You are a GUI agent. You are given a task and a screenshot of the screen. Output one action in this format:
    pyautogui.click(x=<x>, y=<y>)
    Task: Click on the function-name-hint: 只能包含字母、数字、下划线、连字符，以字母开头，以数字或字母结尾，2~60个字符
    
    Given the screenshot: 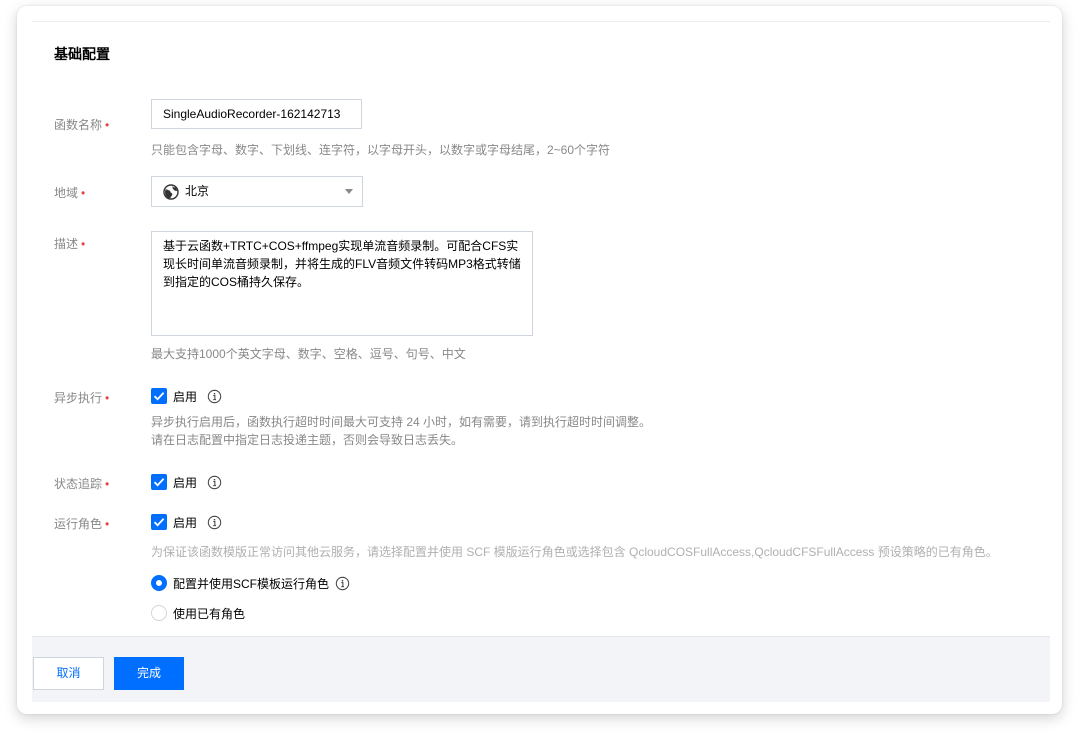 What is the action you would take?
    pyautogui.click(x=381, y=150)
    